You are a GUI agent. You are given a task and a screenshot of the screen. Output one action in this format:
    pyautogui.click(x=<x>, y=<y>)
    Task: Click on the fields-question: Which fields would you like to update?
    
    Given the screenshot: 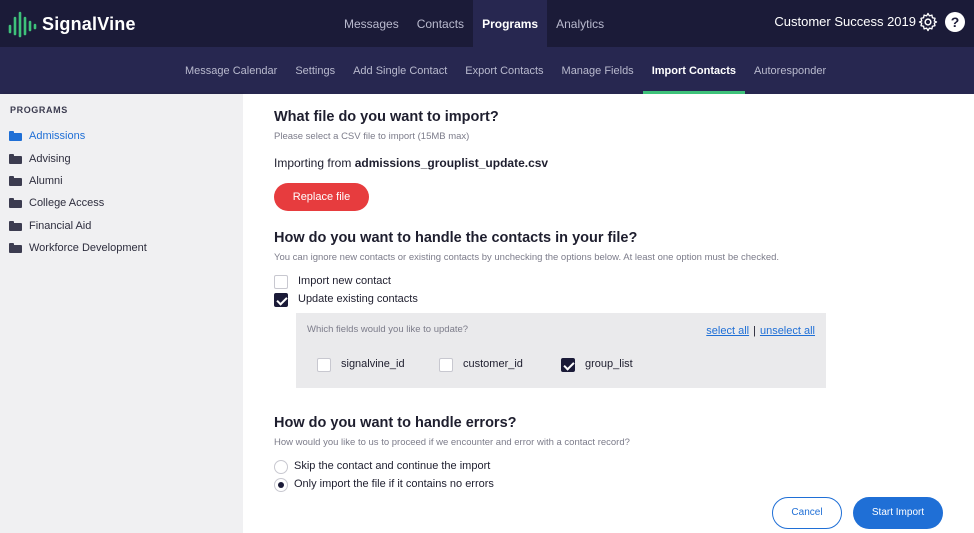 What is the action you would take?
    pyautogui.click(x=388, y=329)
    